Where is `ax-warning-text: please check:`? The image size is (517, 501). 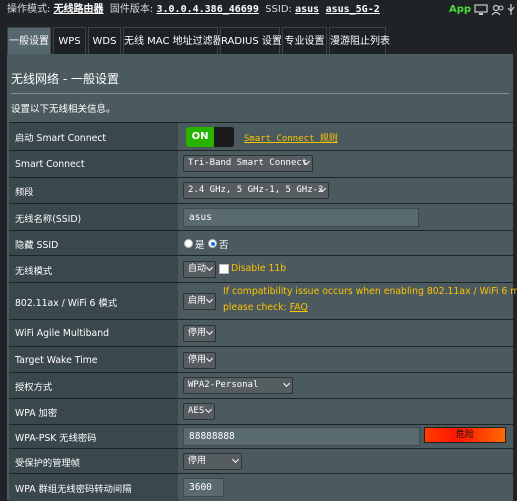
ax-warning-text: please check: is located at coordinates (255, 307).